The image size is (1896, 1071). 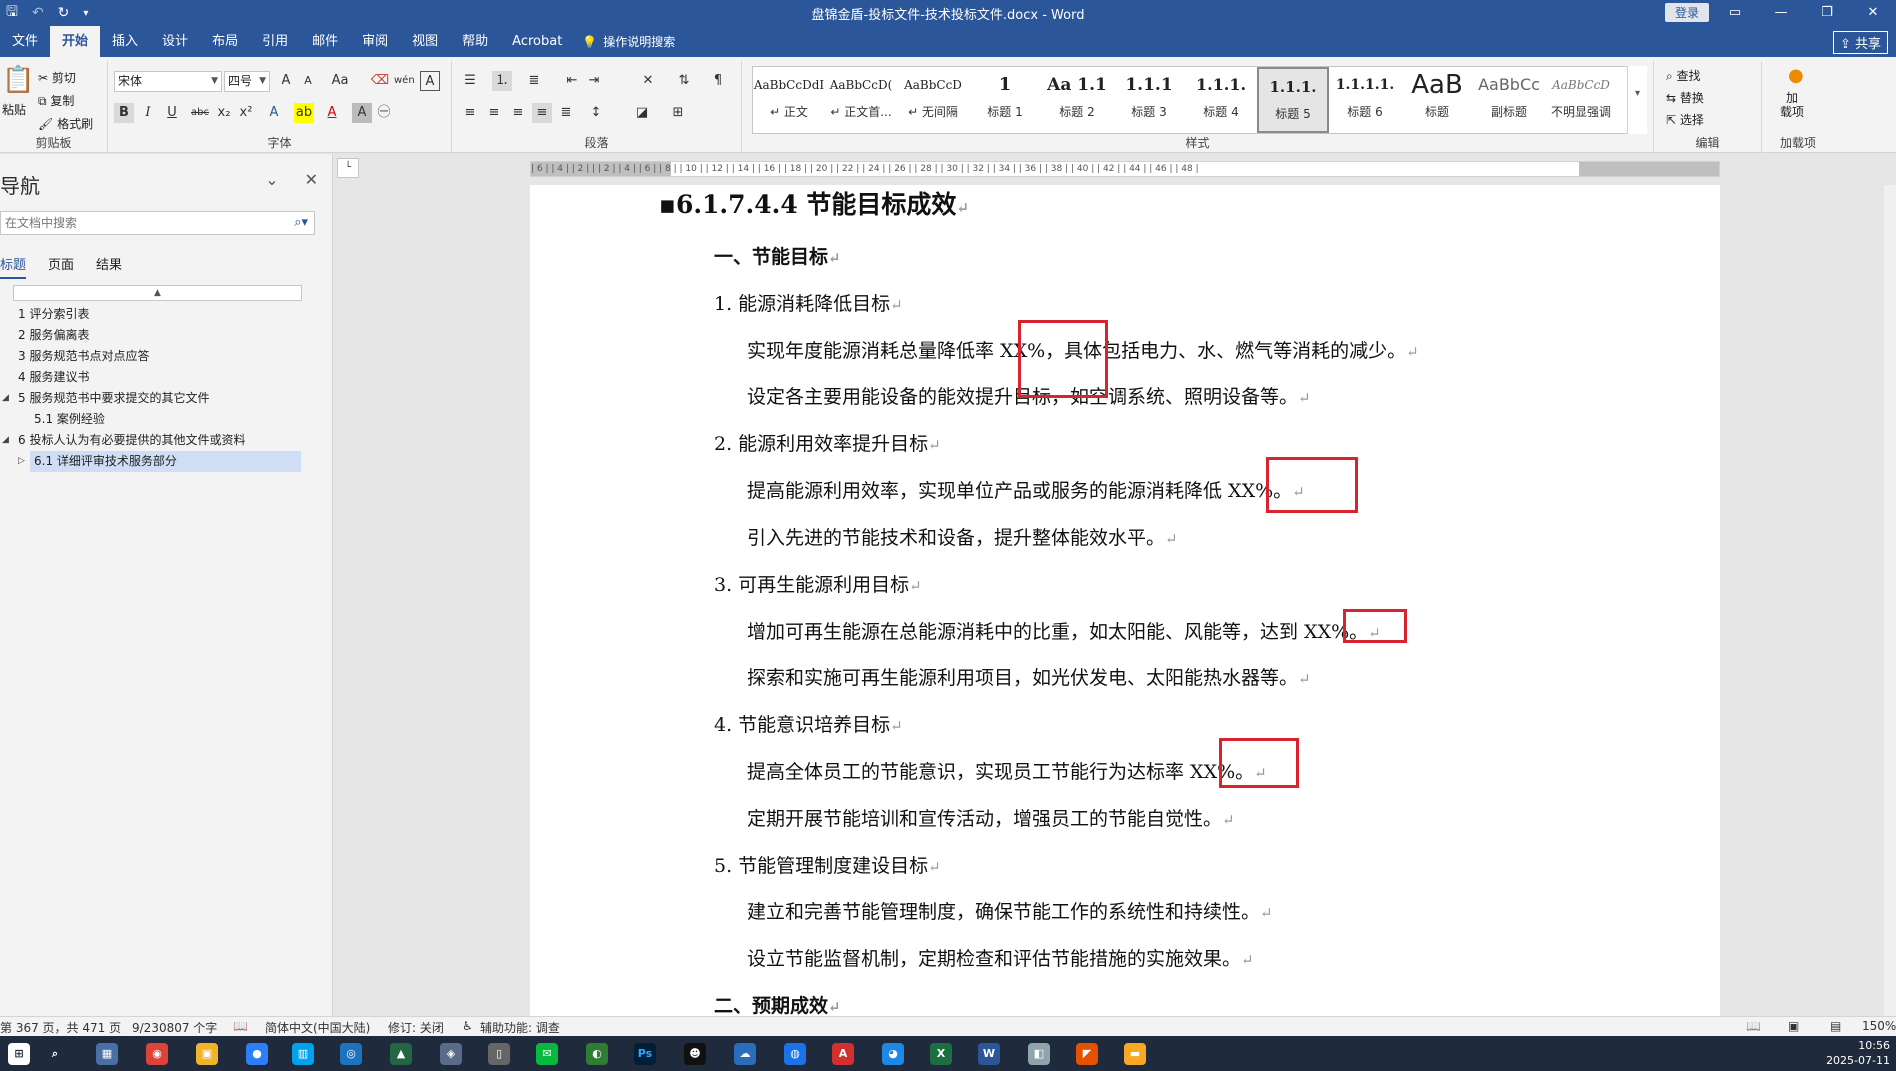 I want to click on superscript-icon: x², so click(x=246, y=113).